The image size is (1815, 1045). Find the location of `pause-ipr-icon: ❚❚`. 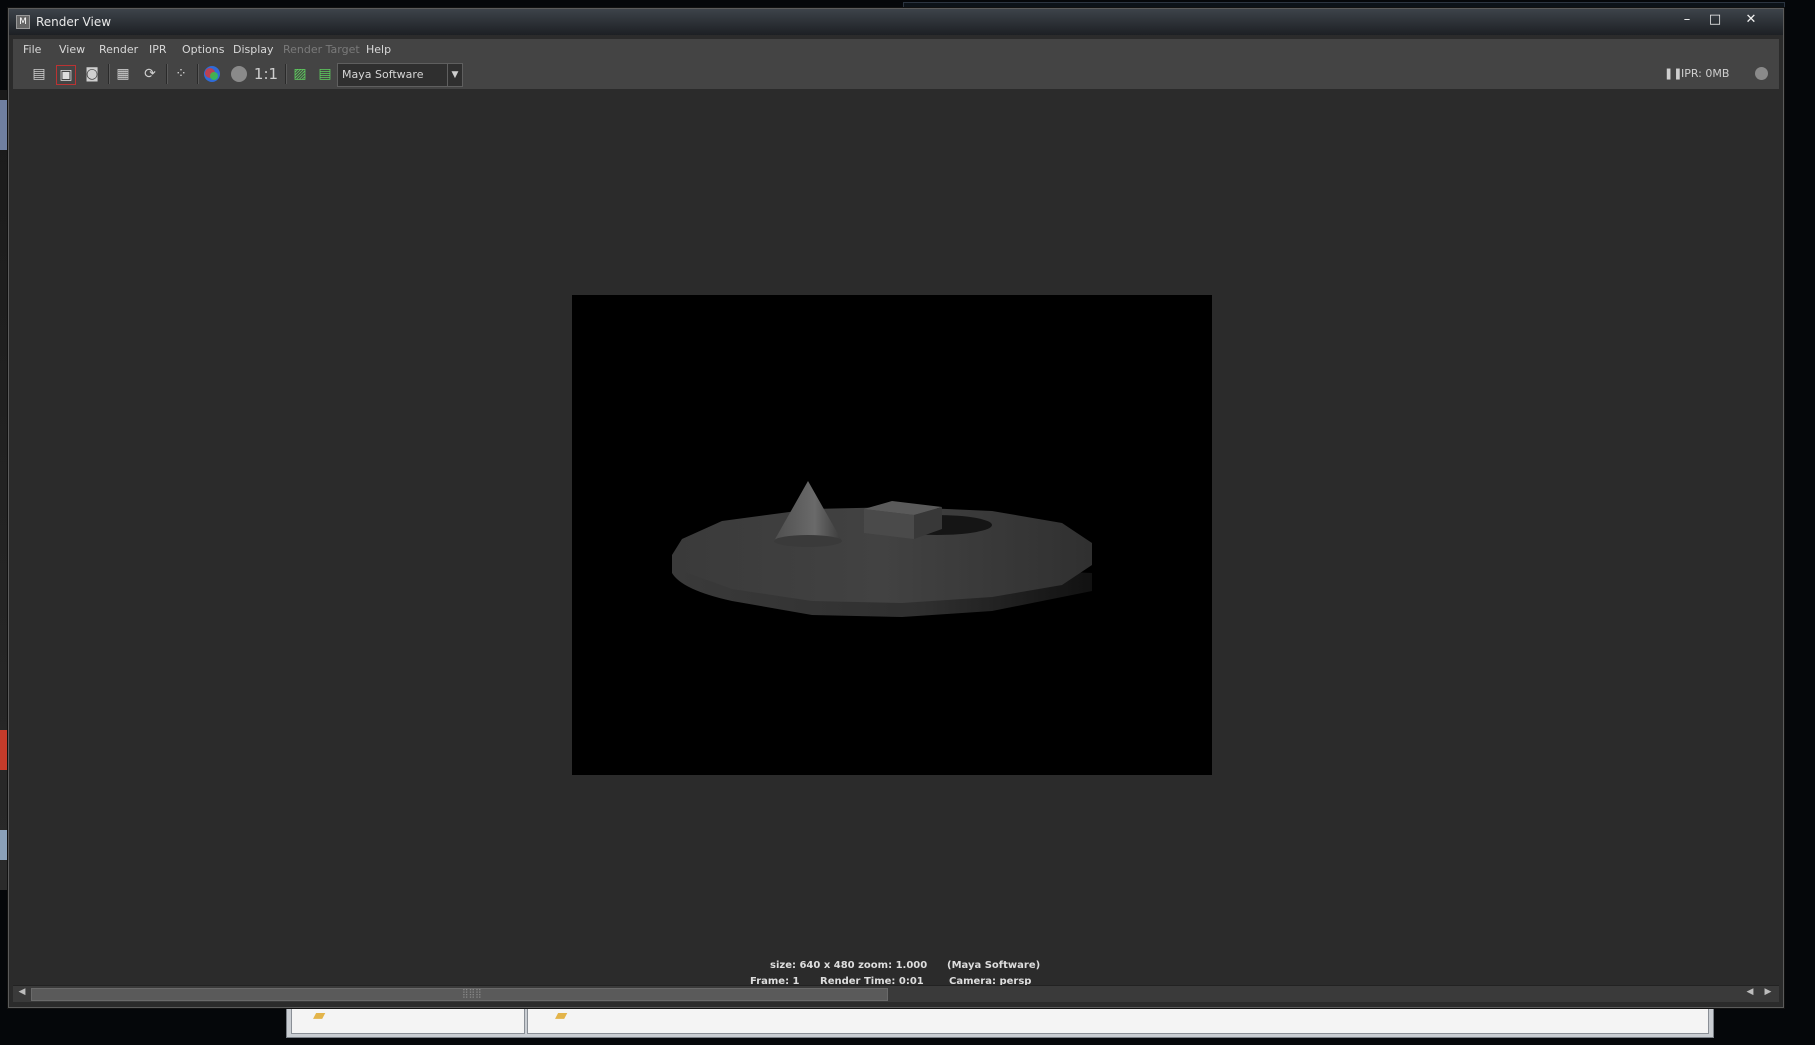

pause-ipr-icon: ❚❚ is located at coordinates (1673, 73).